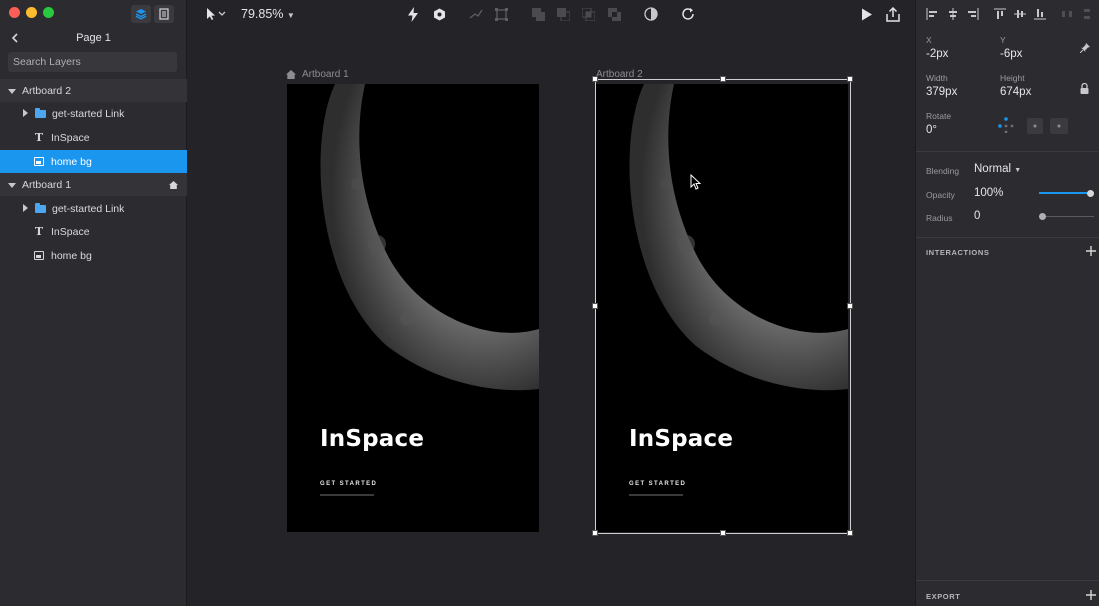  What do you see at coordinates (88, 113) in the screenshot?
I see `layer-label: get-started Link` at bounding box center [88, 113].